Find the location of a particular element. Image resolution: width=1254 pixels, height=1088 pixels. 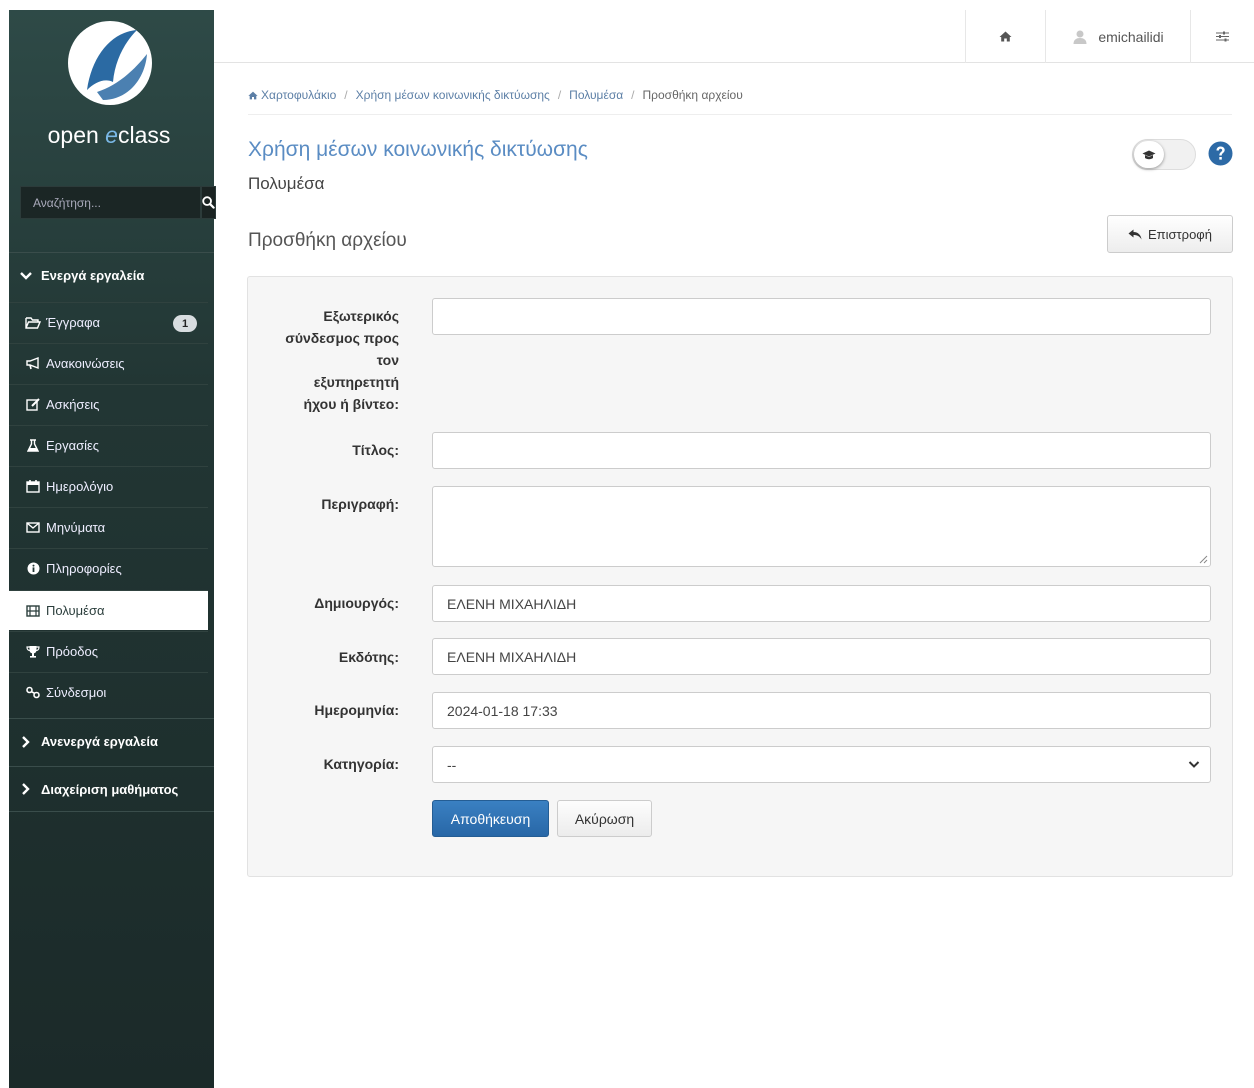

course-admin-toggle: Διαχείριση μαθήματος is located at coordinates (111, 789).